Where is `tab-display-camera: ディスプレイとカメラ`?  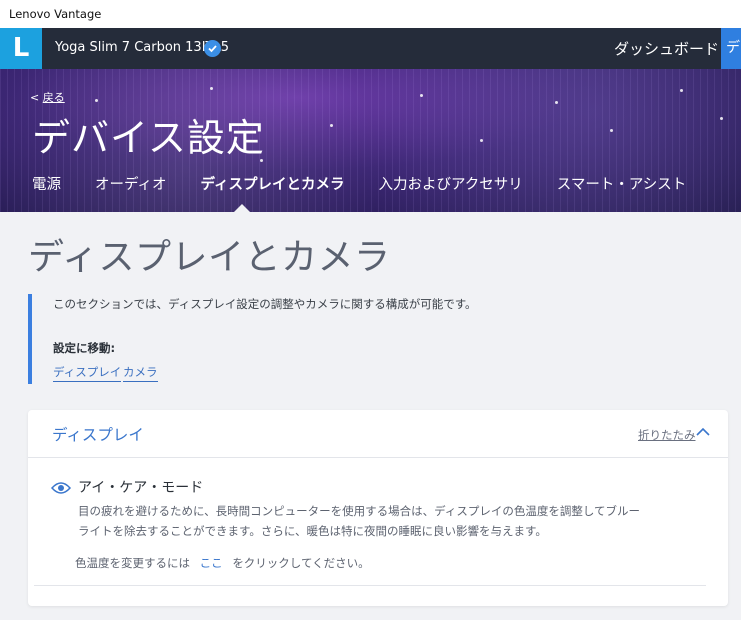
tab-display-camera: ディスプレイとカメラ is located at coordinates (273, 183).